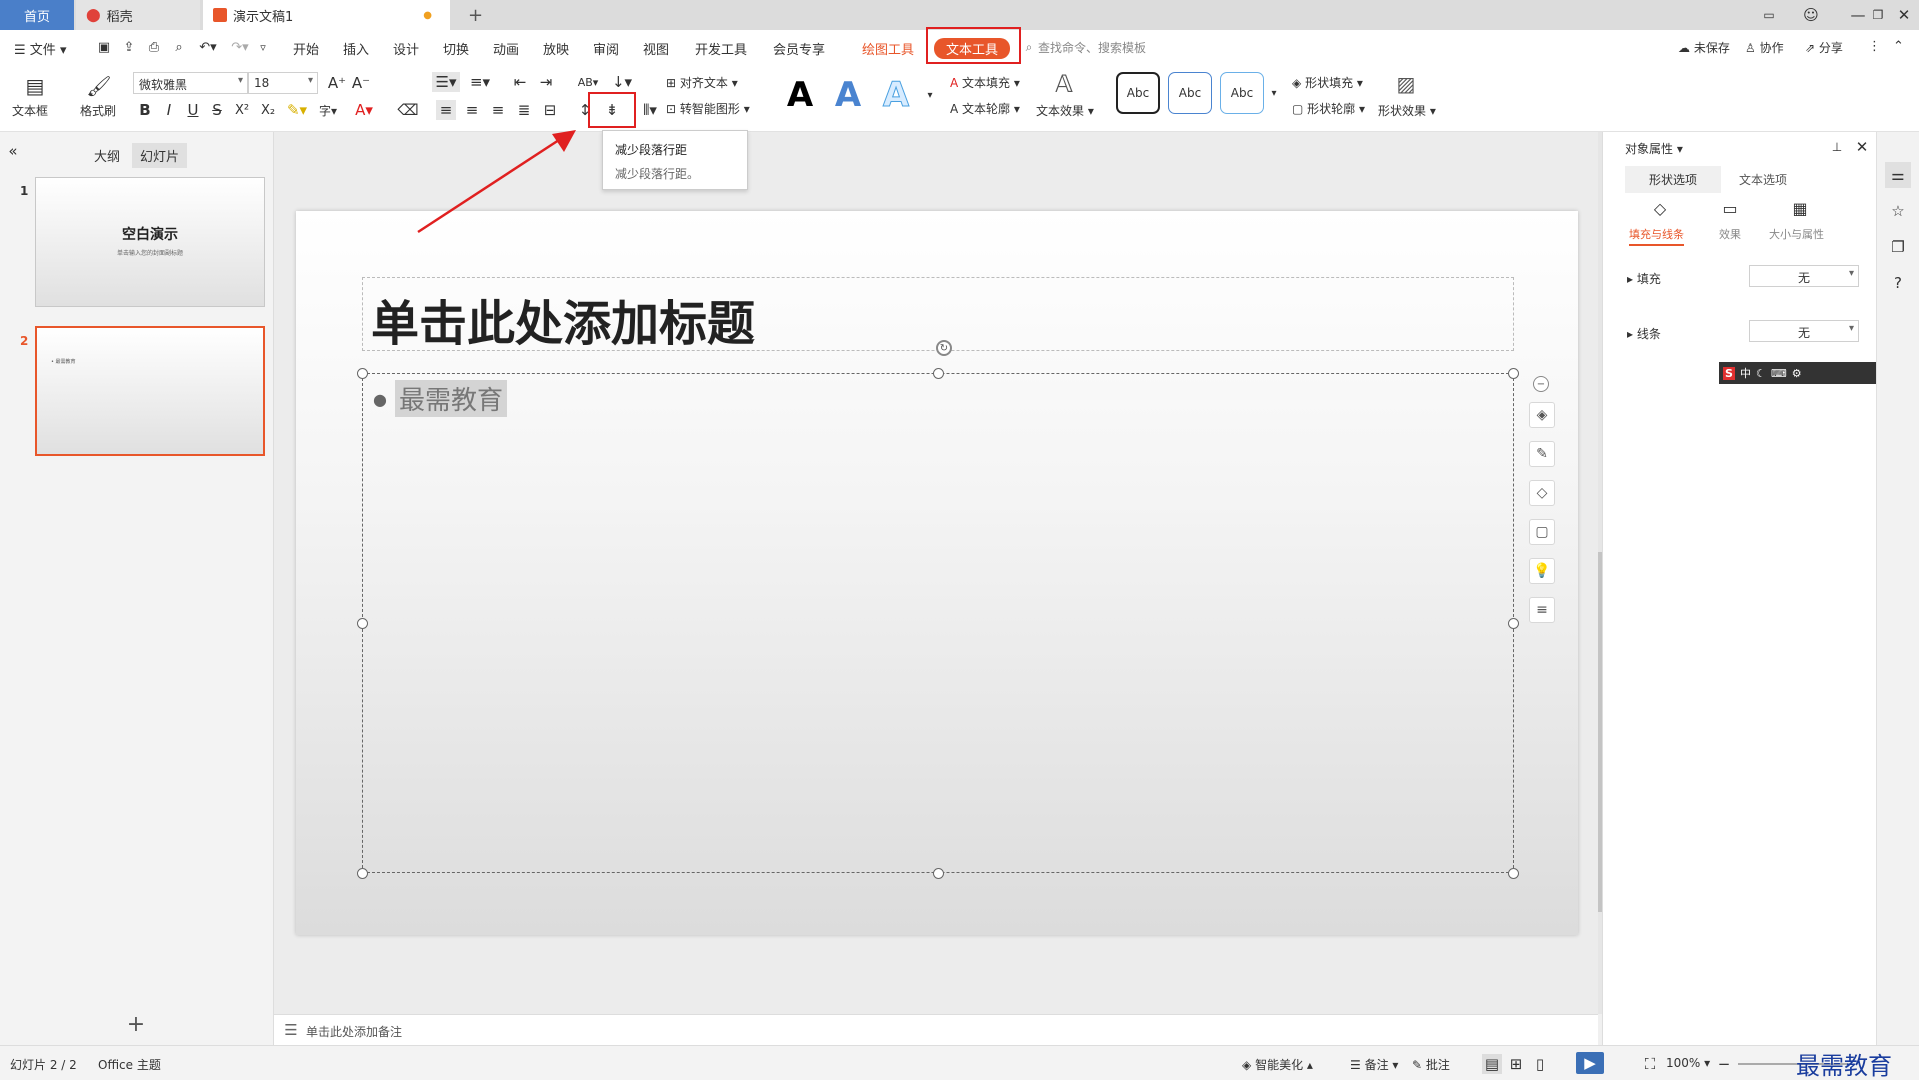  Describe the element at coordinates (451, 398) in the screenshot. I see `slide-bullet-text: 最需教育` at that location.